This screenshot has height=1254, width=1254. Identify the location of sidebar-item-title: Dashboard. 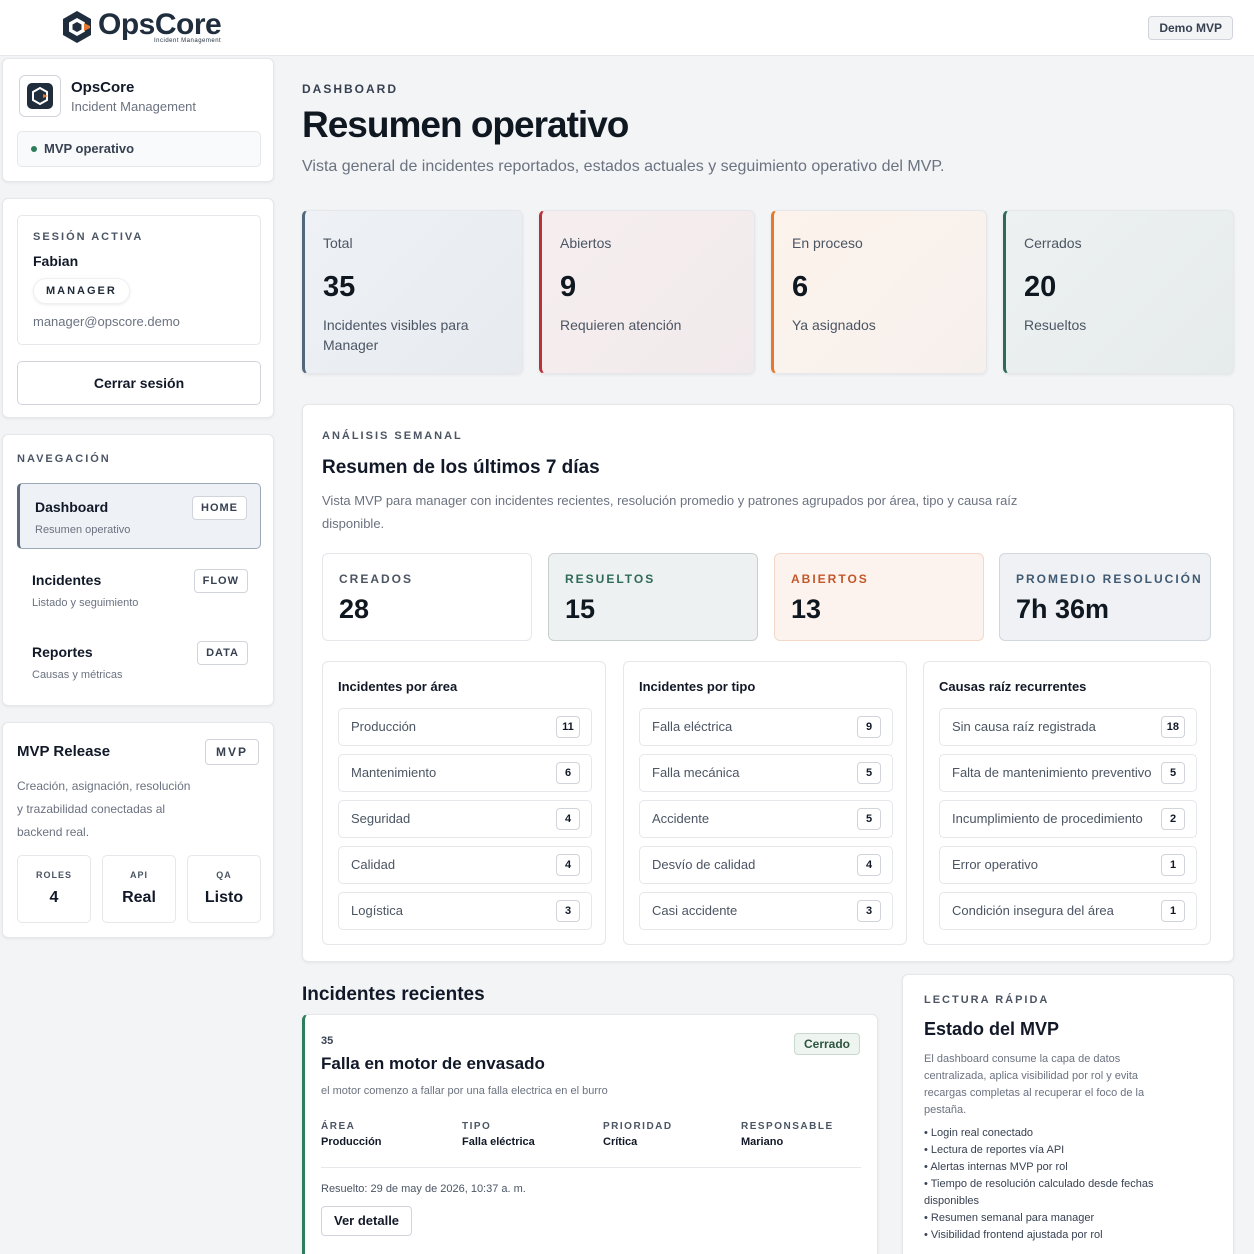
(72, 507).